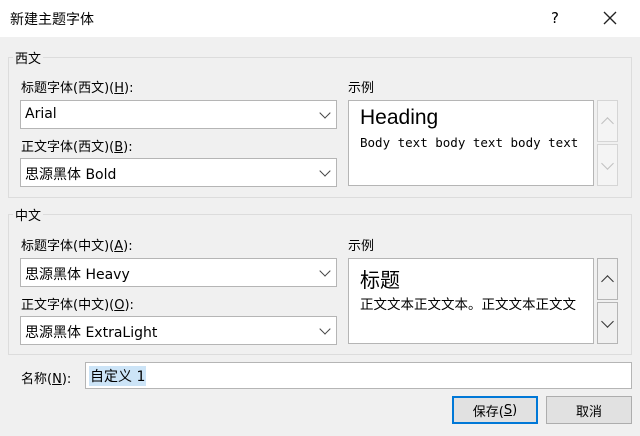 Image resolution: width=640 pixels, height=436 pixels. Describe the element at coordinates (589, 410) in the screenshot. I see `cancel-button: 取消` at that location.